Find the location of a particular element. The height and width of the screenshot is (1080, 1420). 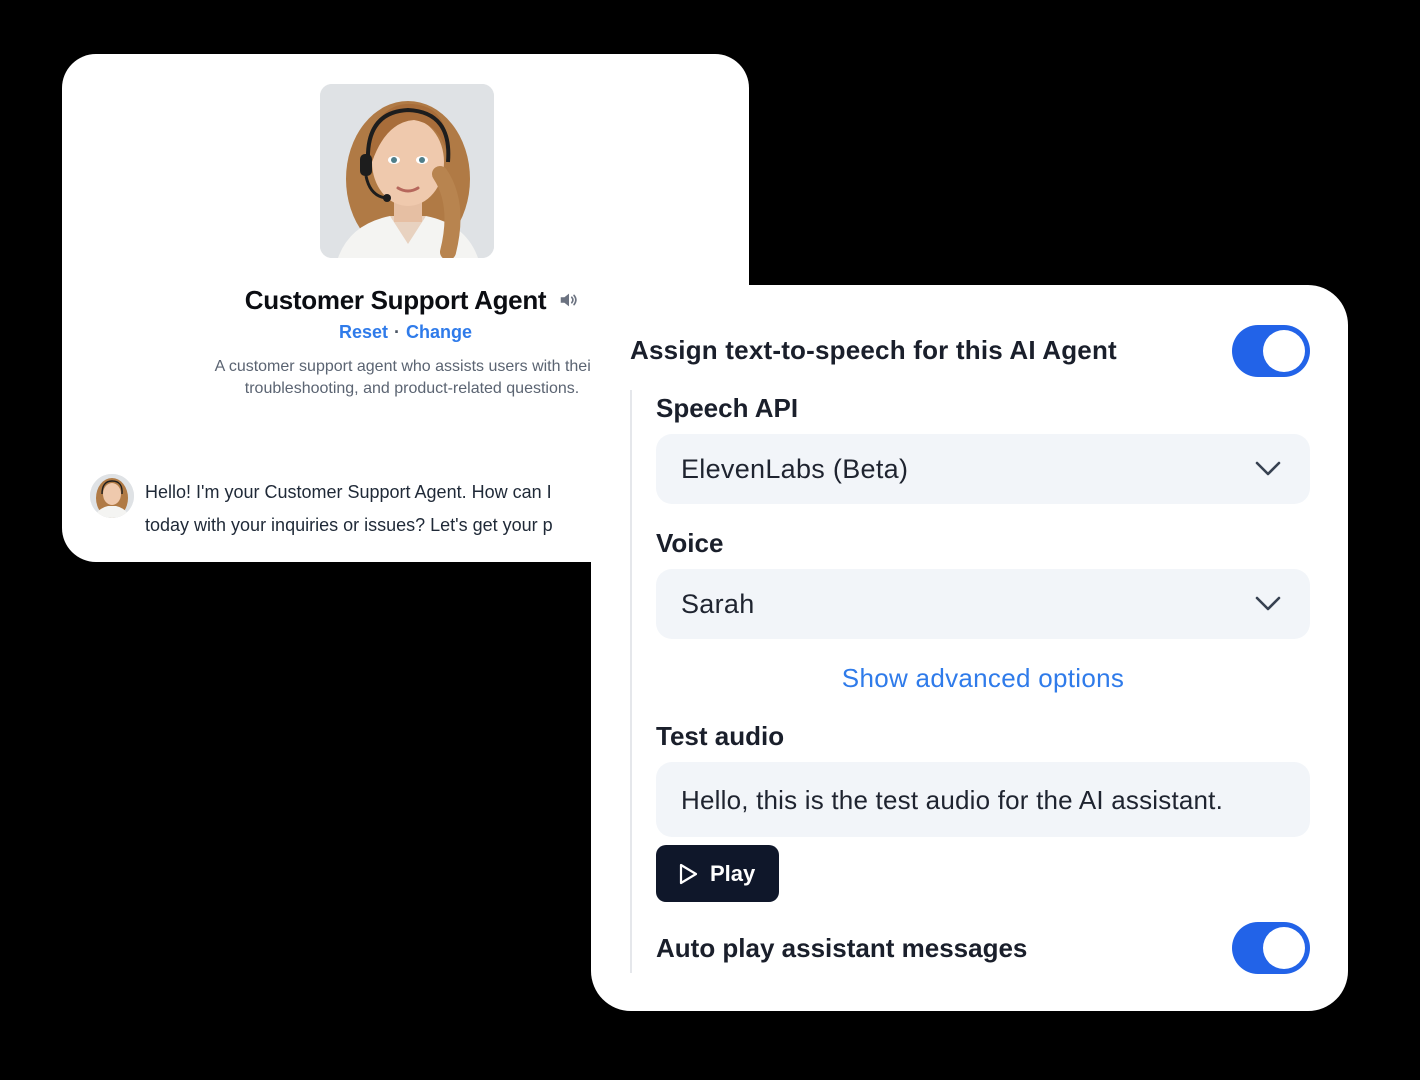

play-button-label: Play is located at coordinates (733, 873).